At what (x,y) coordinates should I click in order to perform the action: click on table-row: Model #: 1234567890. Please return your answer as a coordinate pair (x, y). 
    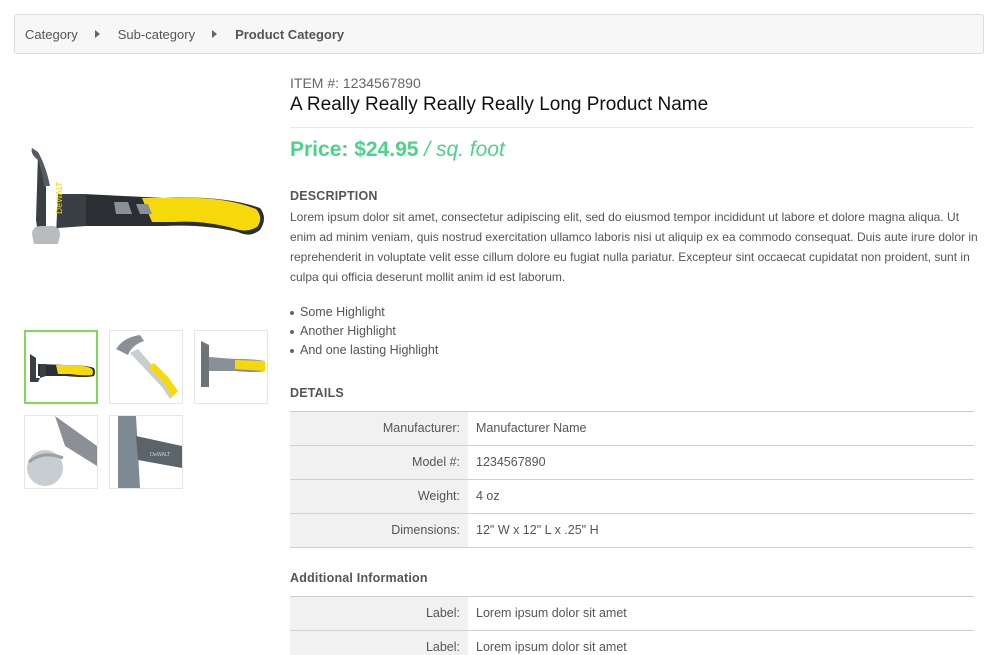
    Looking at the image, I should click on (632, 463).